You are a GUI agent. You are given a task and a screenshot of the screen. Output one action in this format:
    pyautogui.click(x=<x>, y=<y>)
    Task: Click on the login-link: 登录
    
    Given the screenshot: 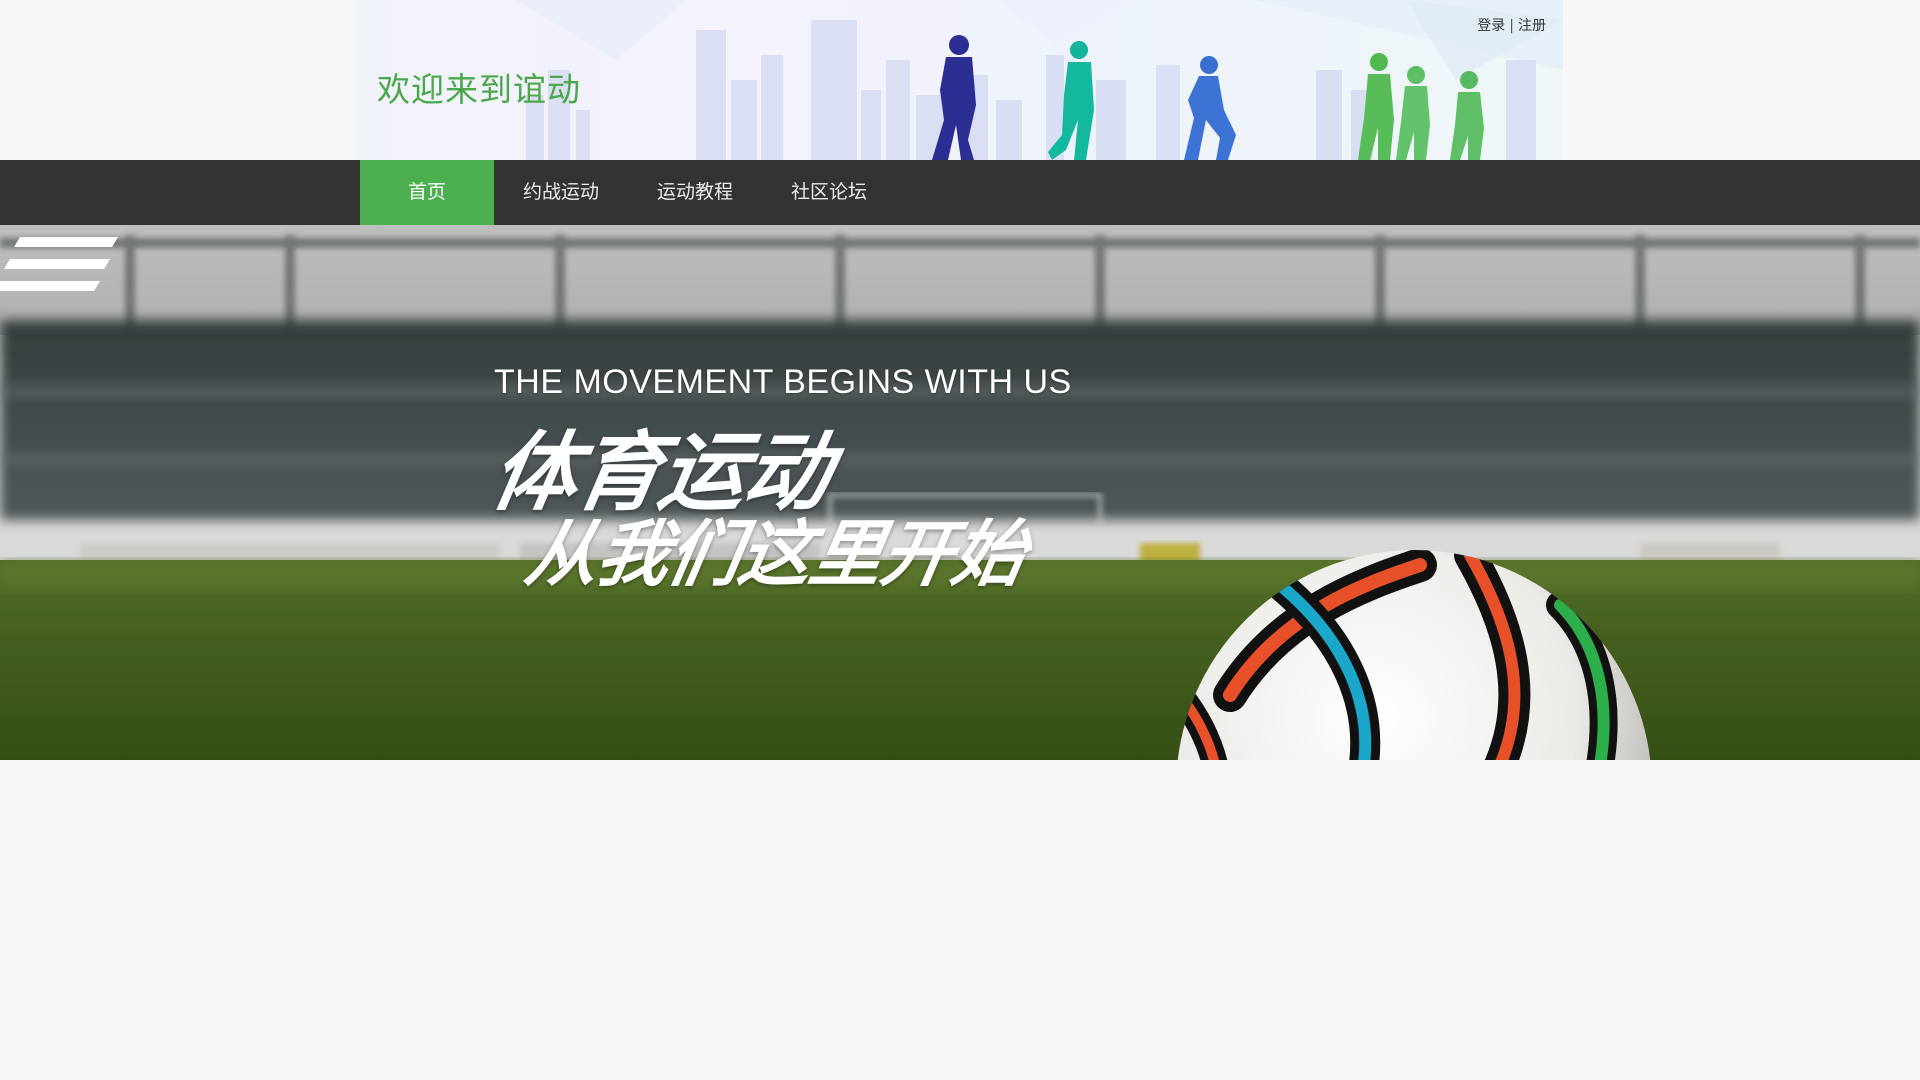 What is the action you would take?
    pyautogui.click(x=1491, y=26)
    